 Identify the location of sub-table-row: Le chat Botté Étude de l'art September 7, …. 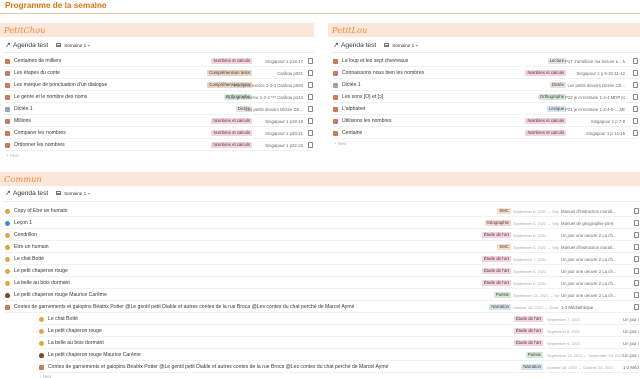
(339, 319).